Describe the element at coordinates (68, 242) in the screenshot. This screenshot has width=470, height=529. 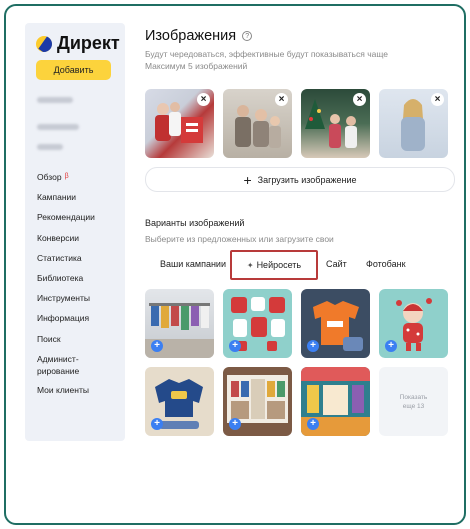
I see `sidebar-item-conversions: Конверсии` at that location.